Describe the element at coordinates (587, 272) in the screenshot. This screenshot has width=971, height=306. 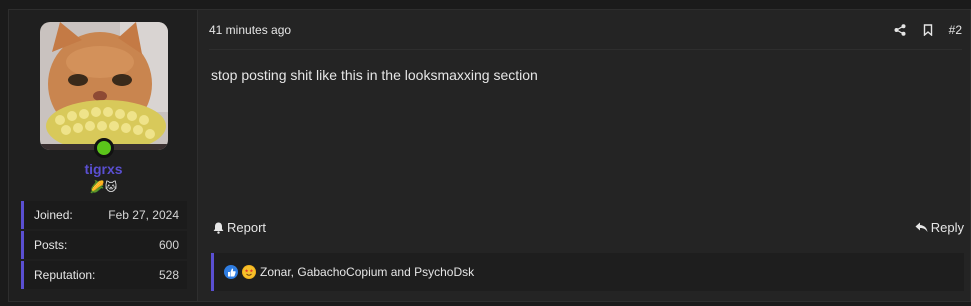
I see `reactions-bar: Zonar, GabachoCopium and PsychoDsk` at that location.